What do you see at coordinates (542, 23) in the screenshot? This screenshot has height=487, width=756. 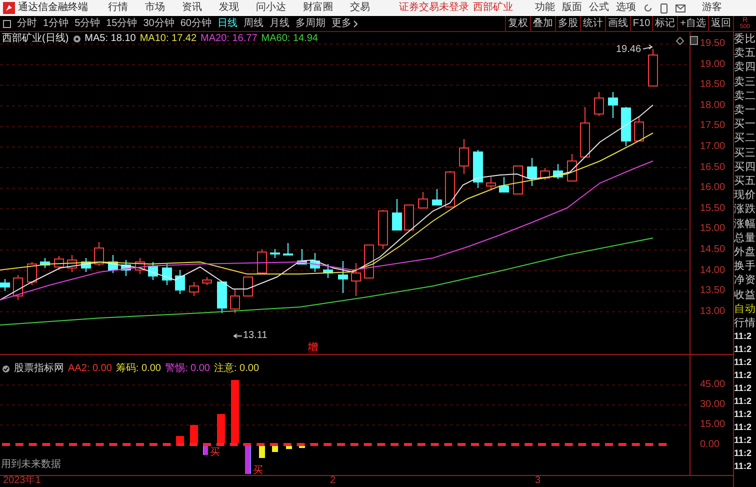 I see `toolbar-button: 叠加` at bounding box center [542, 23].